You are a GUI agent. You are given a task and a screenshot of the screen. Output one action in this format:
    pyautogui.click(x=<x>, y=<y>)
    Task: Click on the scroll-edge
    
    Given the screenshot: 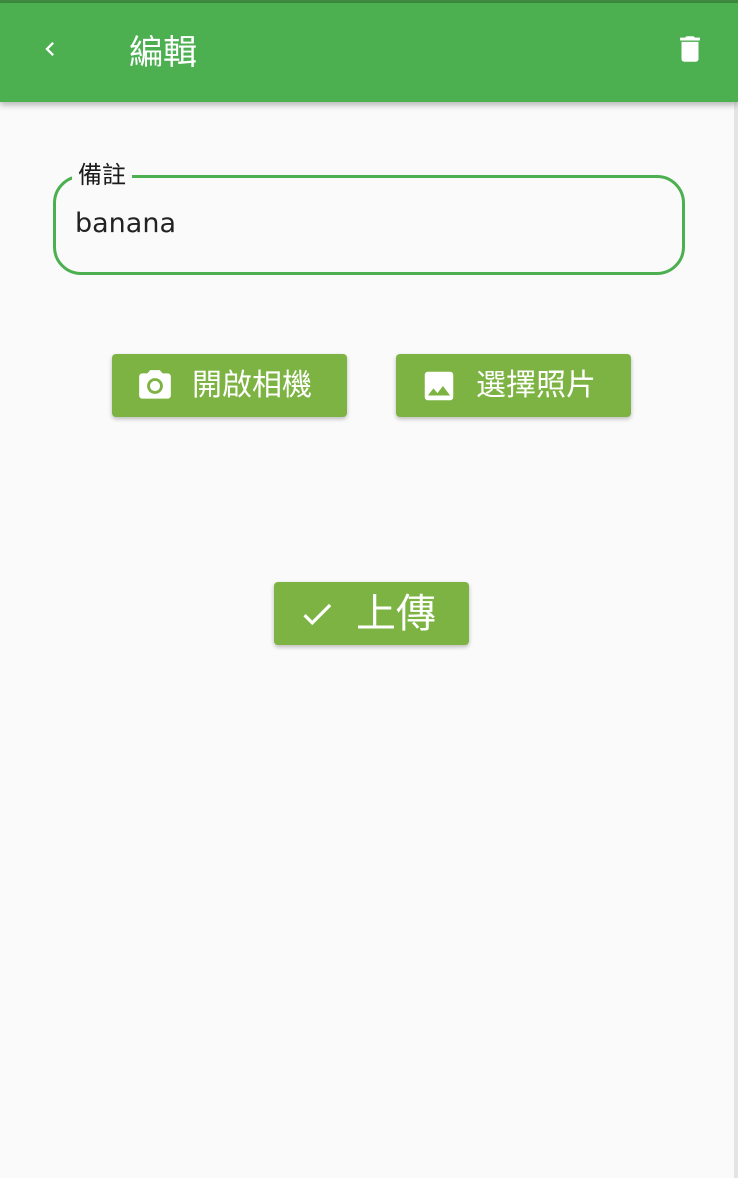 What is the action you would take?
    pyautogui.click(x=736, y=640)
    